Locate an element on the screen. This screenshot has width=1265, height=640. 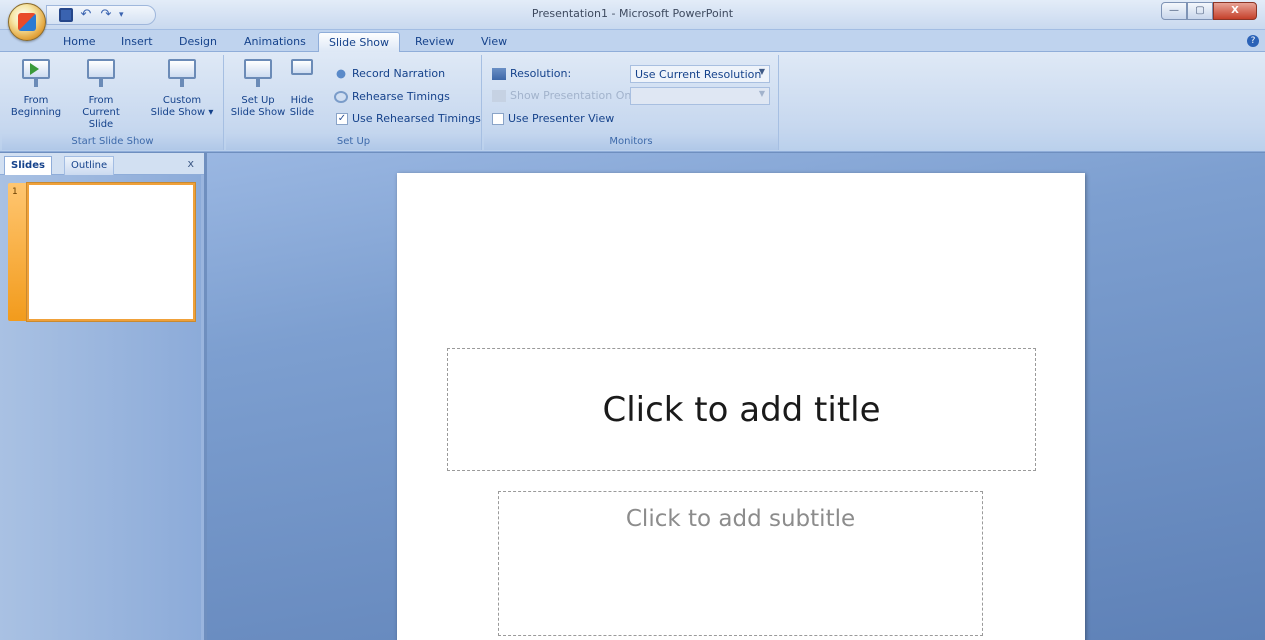
hide-slide-label-2: Slide is located at coordinates (302, 112).